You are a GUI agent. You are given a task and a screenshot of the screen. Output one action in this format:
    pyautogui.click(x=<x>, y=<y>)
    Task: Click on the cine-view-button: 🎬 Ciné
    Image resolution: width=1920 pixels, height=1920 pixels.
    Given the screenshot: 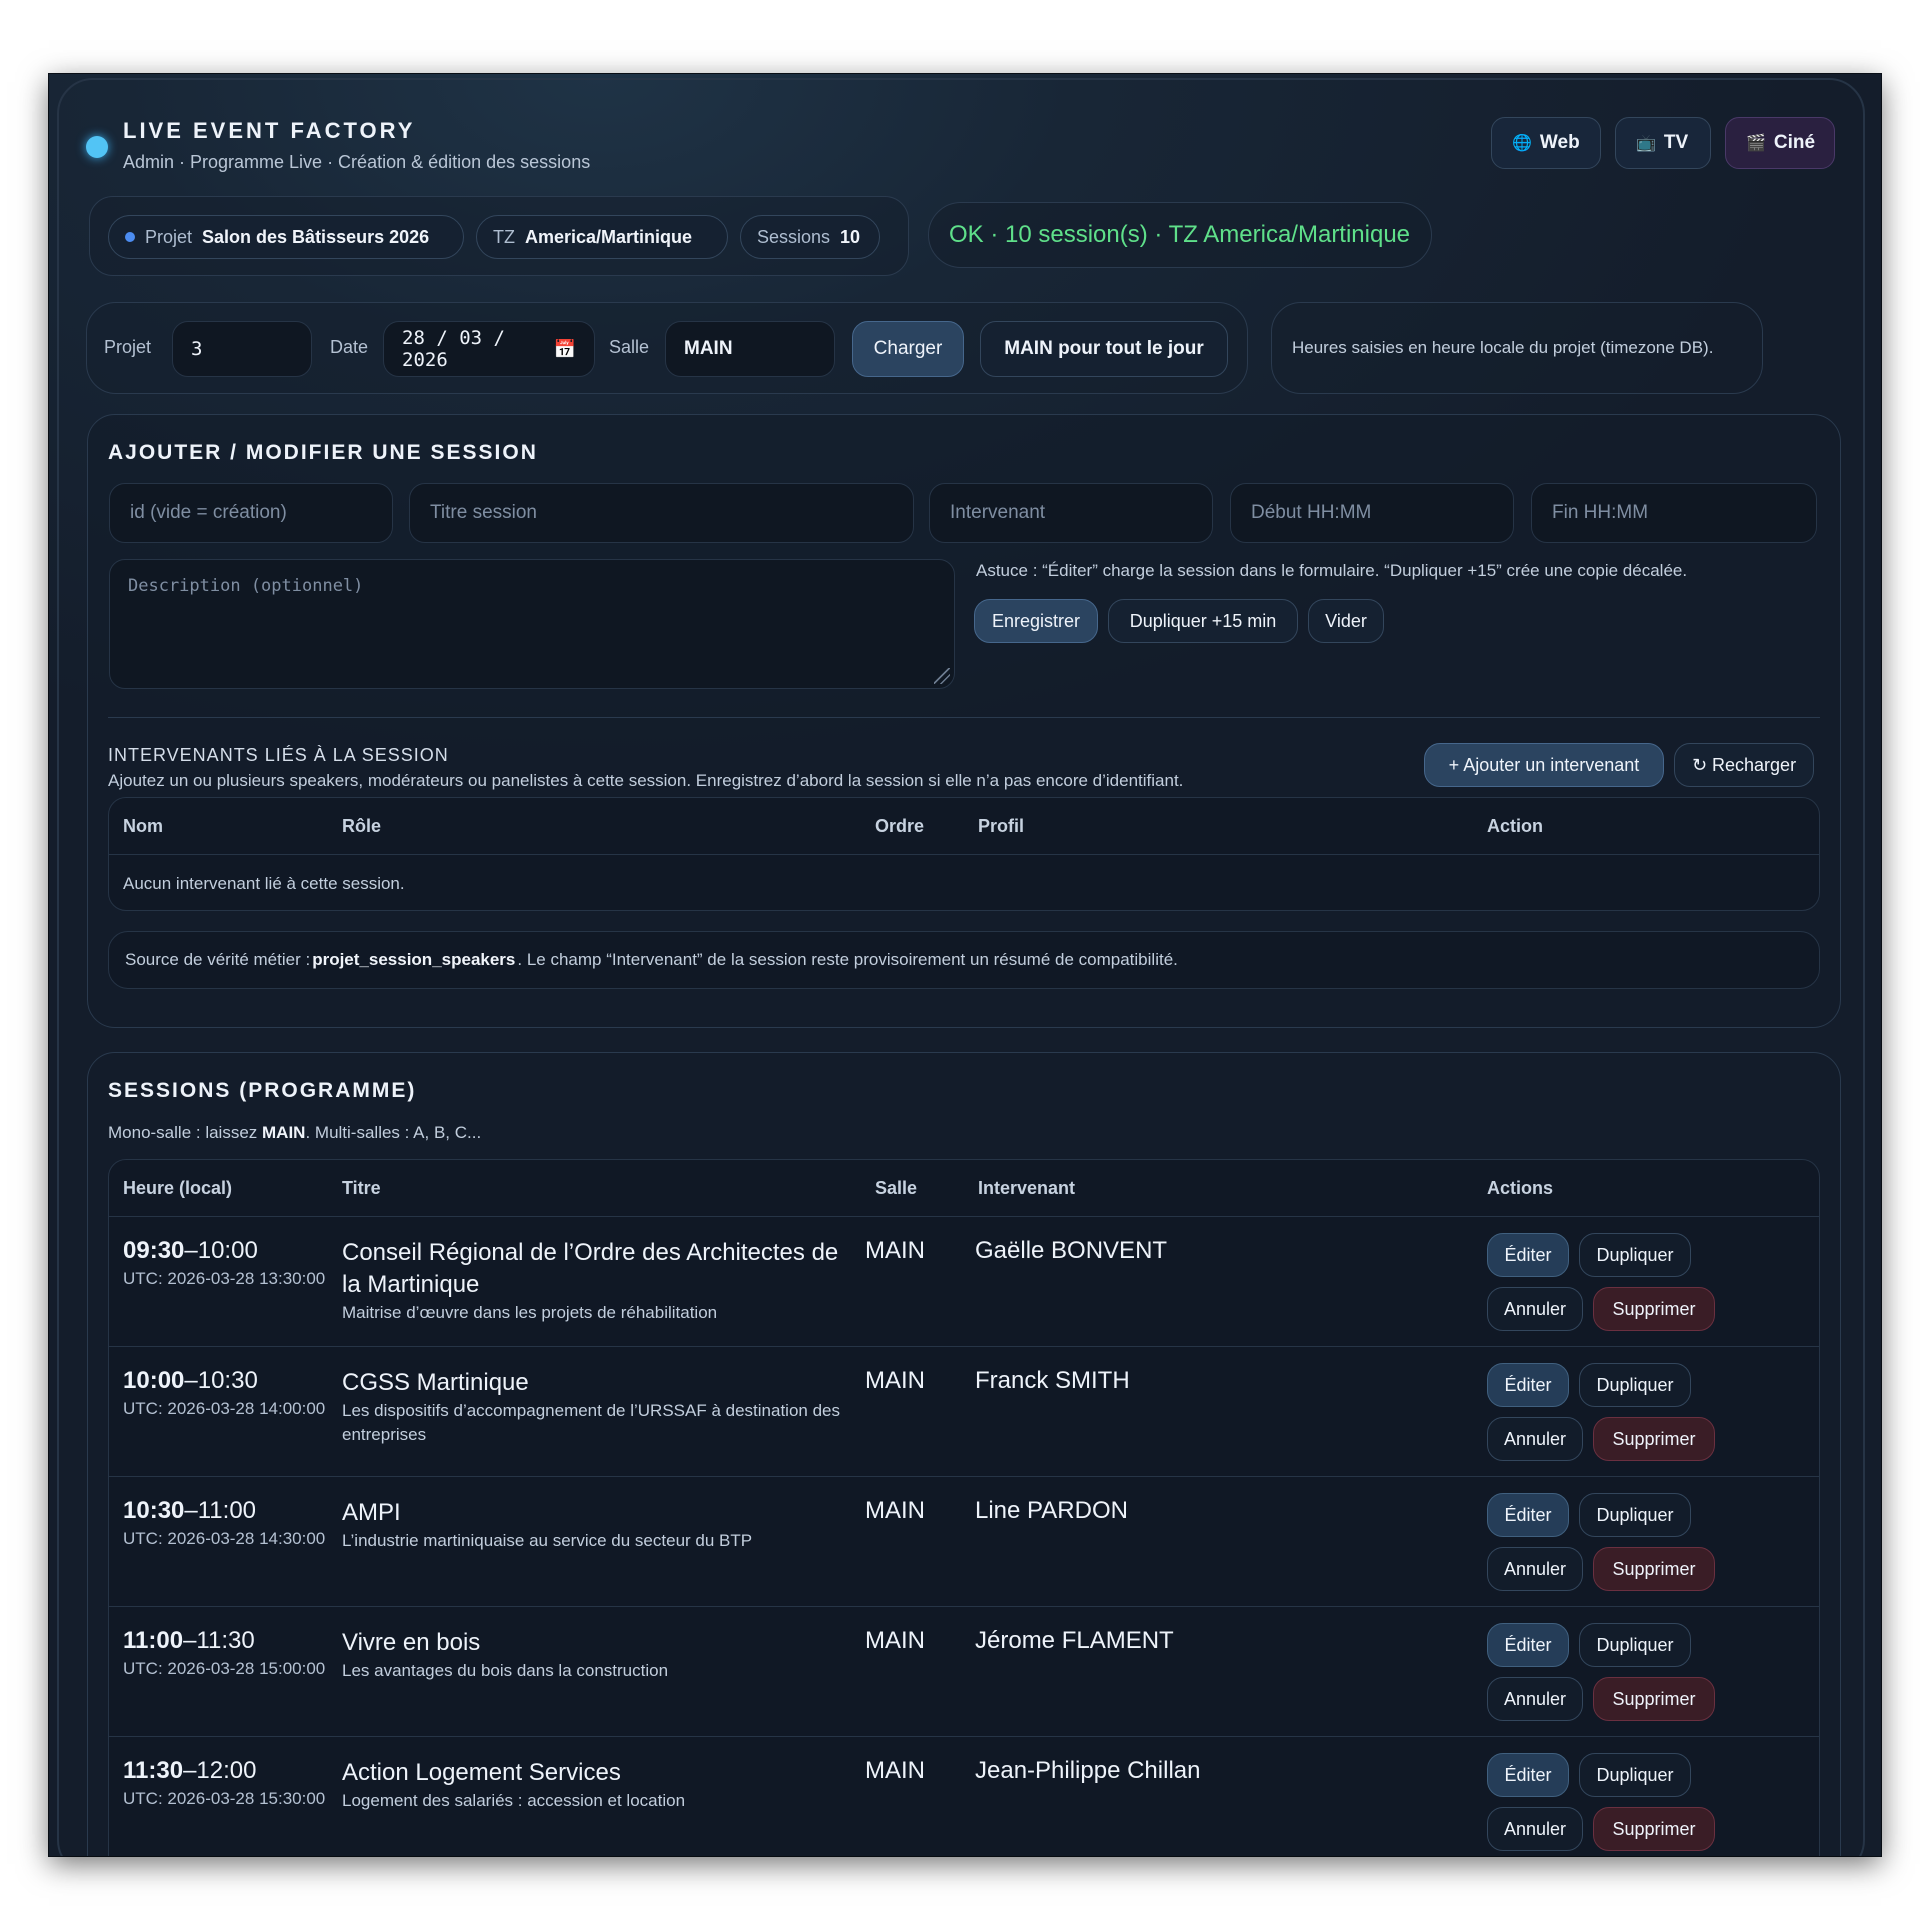 What is the action you would take?
    pyautogui.click(x=1780, y=143)
    